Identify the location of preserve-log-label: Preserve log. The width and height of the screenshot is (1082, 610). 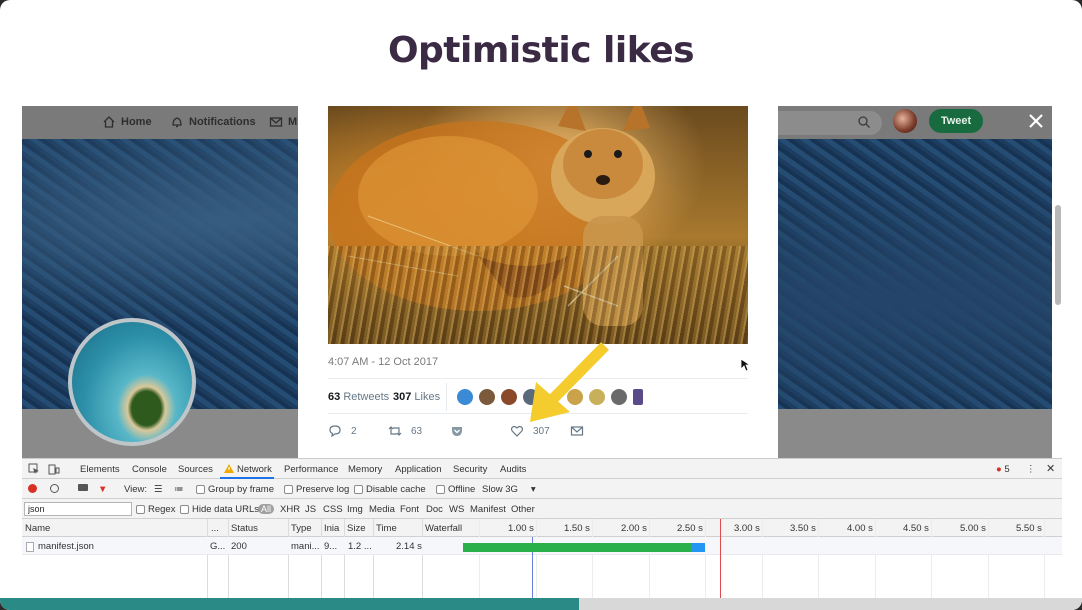
(323, 489).